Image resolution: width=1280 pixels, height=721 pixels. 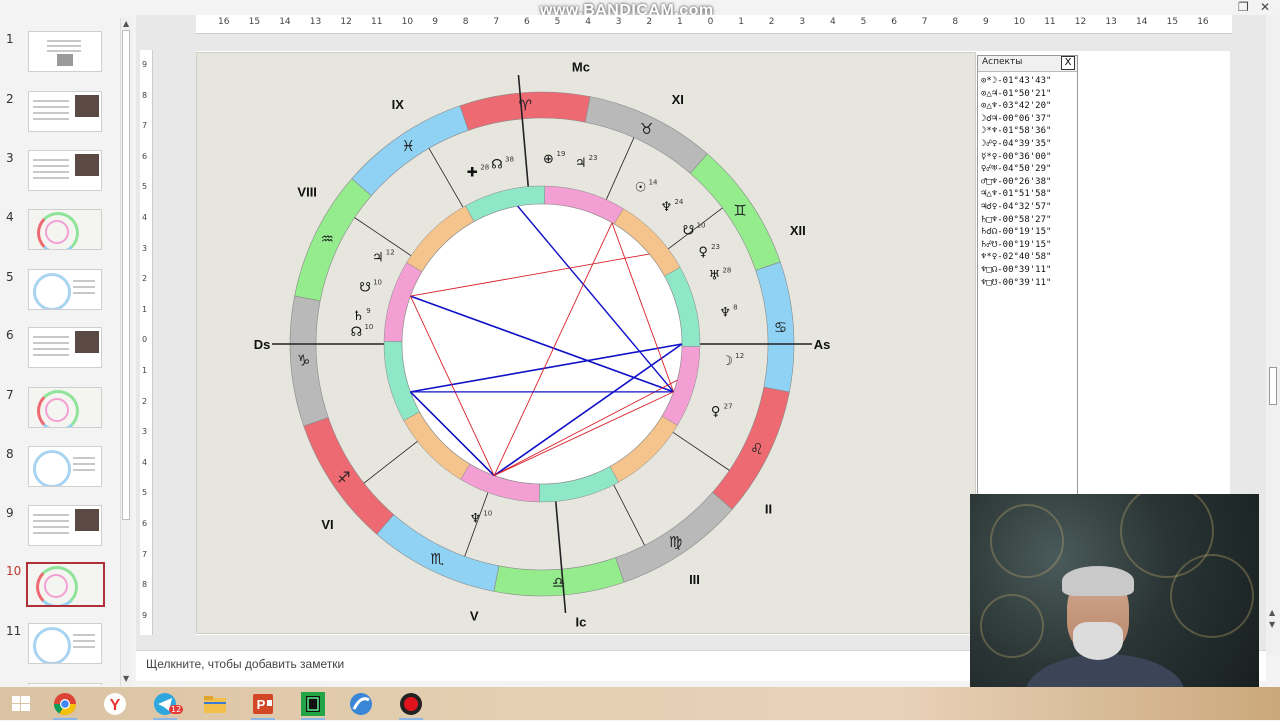 I want to click on vertical-ruler: 9 8 7 6 5 4 3 2 1 0 1 2 3 4 5 6 7 8 9, so click(x=146, y=342).